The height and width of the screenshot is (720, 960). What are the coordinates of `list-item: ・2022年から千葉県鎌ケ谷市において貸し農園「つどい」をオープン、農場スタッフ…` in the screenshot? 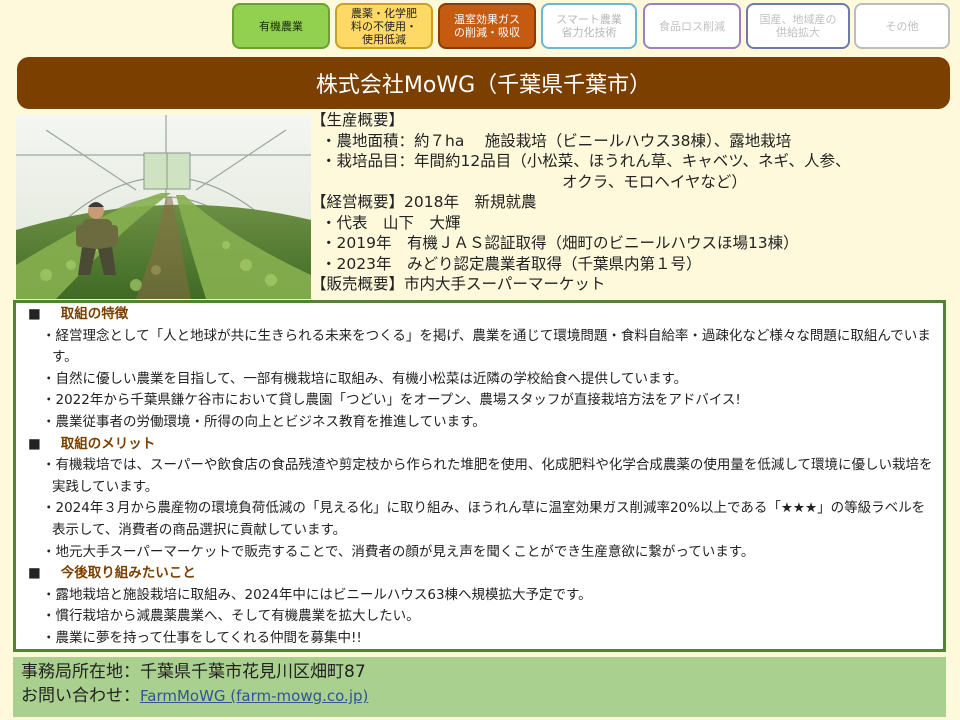 It's located at (391, 400).